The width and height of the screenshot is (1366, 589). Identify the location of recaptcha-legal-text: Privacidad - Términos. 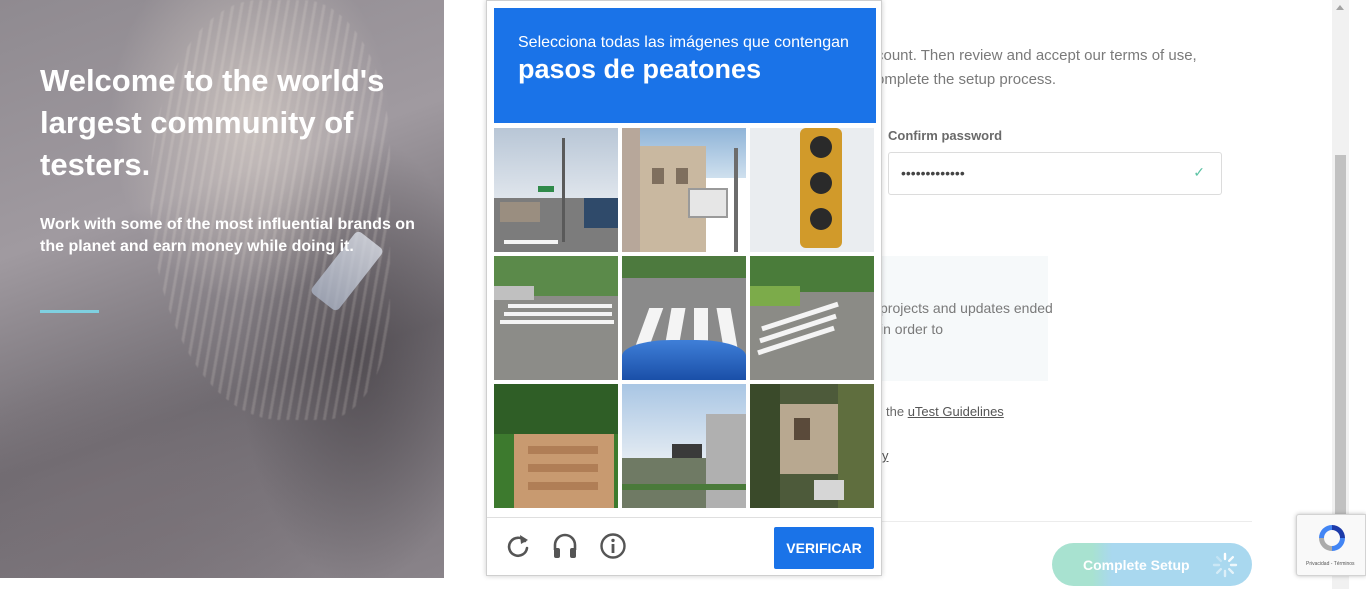
(1330, 564).